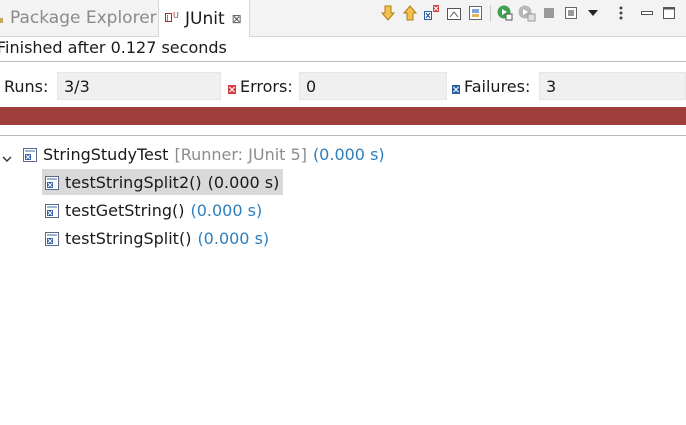 This screenshot has height=425, width=686. What do you see at coordinates (26, 86) in the screenshot?
I see `runs-label: Runs:` at bounding box center [26, 86].